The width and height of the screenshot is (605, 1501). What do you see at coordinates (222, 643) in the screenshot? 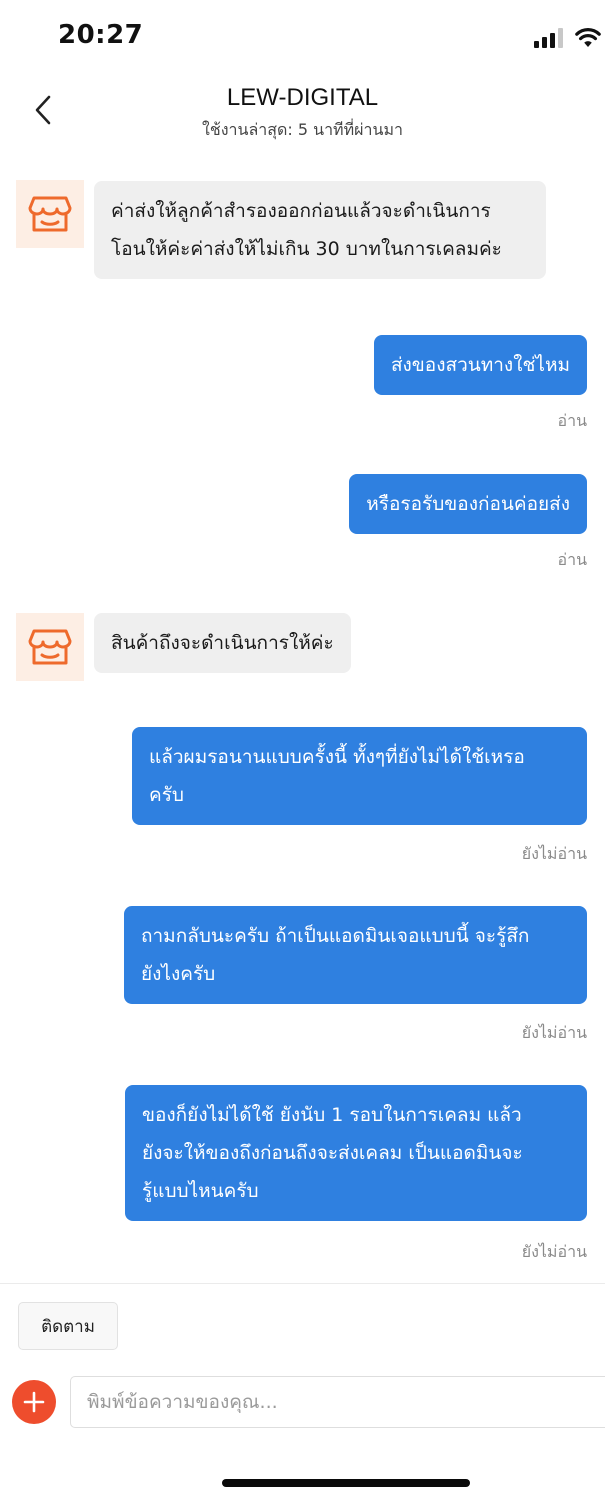
I see `incoming-message-bubble: สินค้าถึงจะดำเนินการให้ค่ะ` at bounding box center [222, 643].